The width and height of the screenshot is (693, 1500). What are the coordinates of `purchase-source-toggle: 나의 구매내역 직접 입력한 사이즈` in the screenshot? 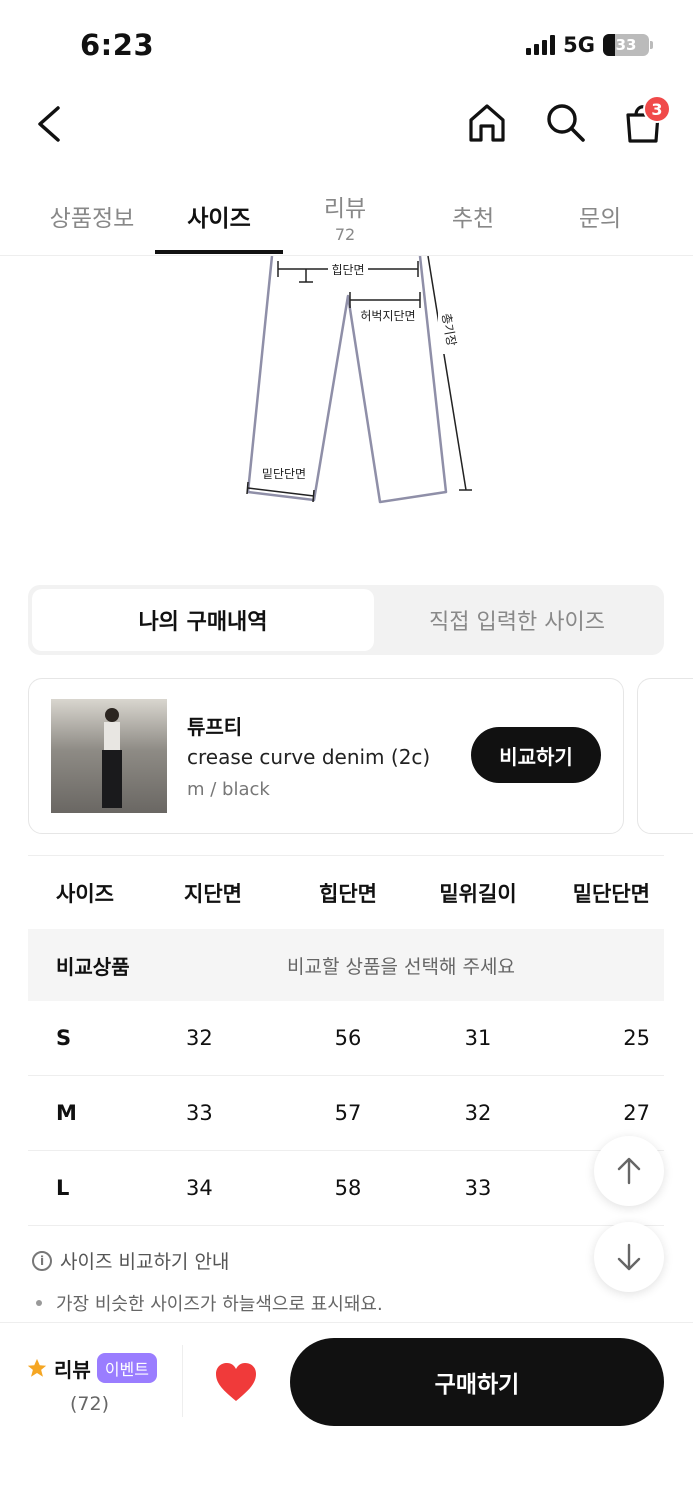 It's located at (346, 620).